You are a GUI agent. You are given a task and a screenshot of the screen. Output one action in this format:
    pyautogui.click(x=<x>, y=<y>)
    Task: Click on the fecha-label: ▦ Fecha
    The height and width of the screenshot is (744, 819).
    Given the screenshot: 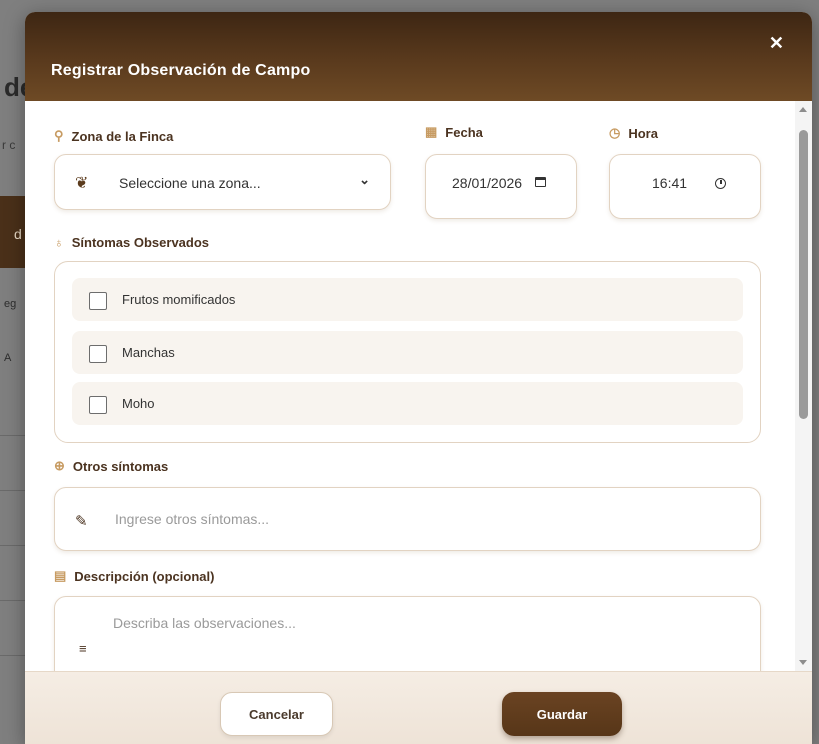 What is the action you would take?
    pyautogui.click(x=454, y=132)
    